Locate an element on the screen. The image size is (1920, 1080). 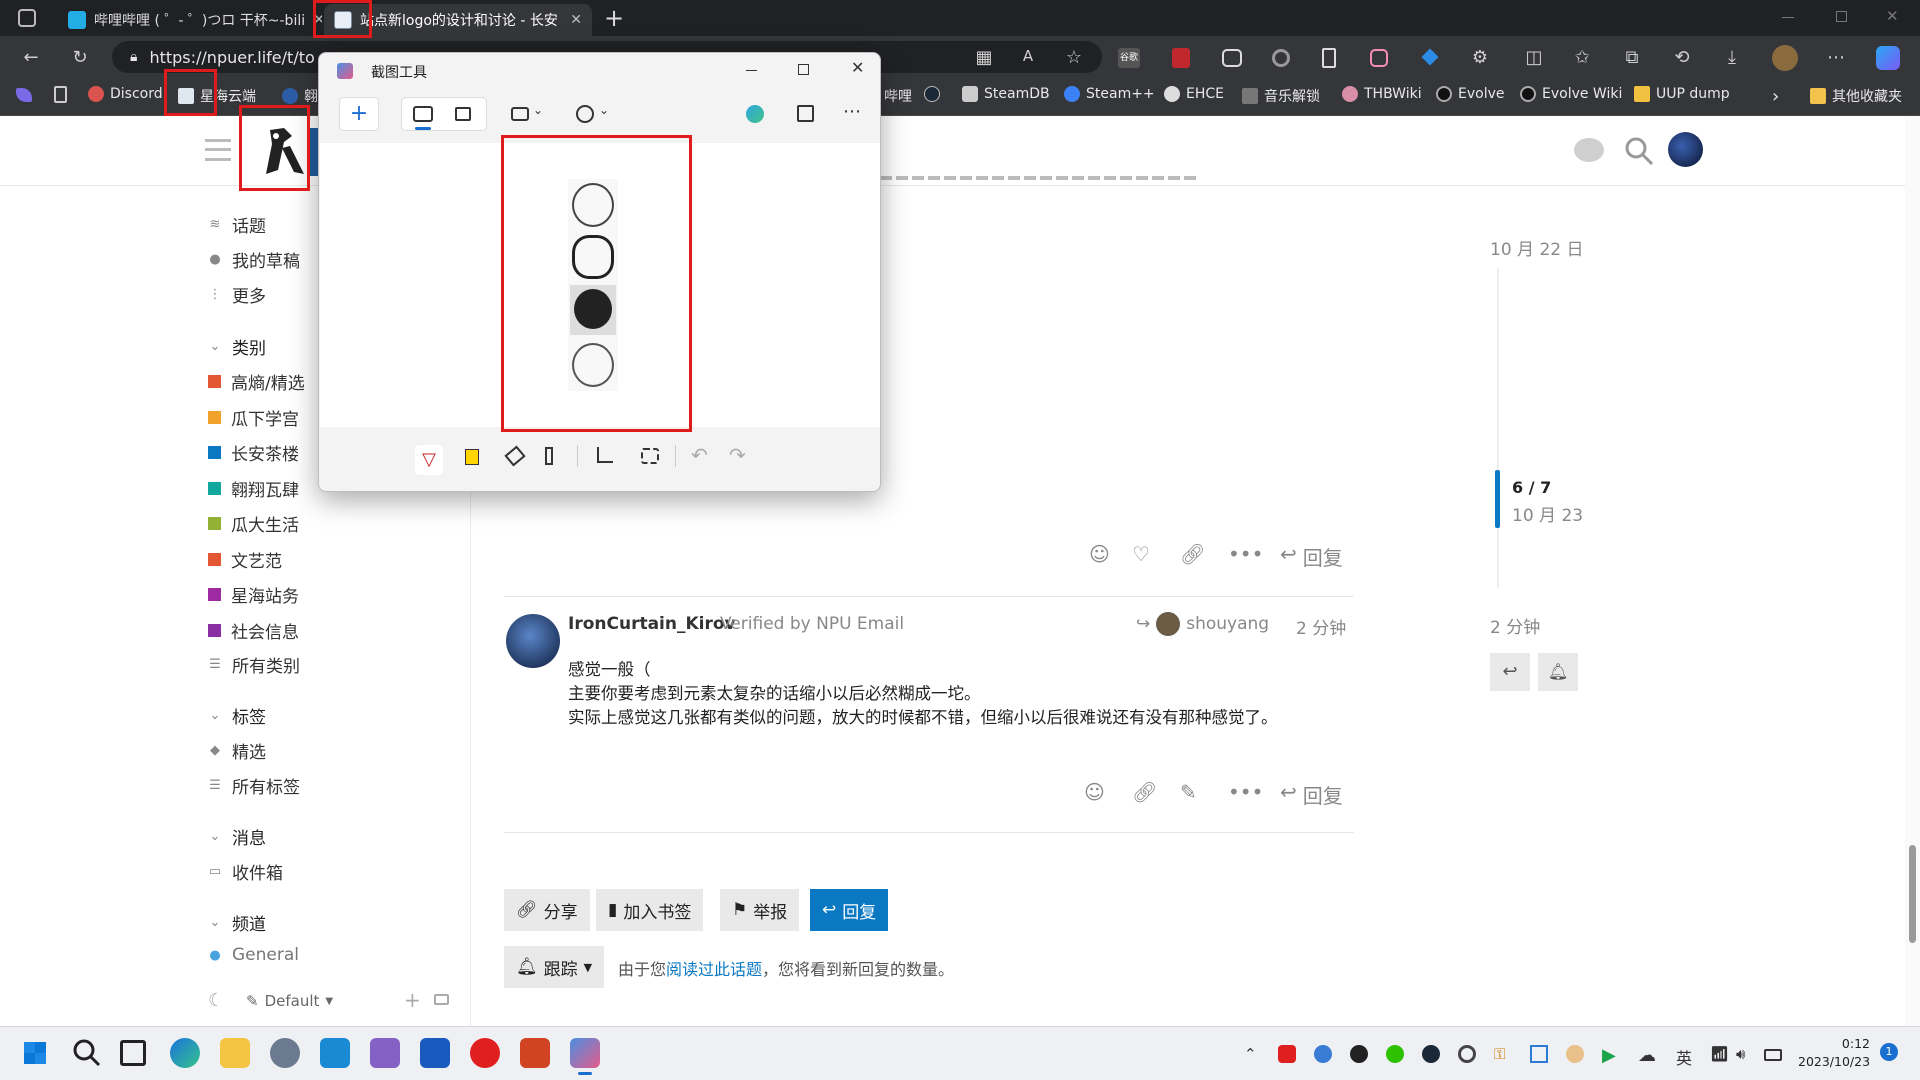
theme-selector: ✎ Default ▼ is located at coordinates (289, 1001).